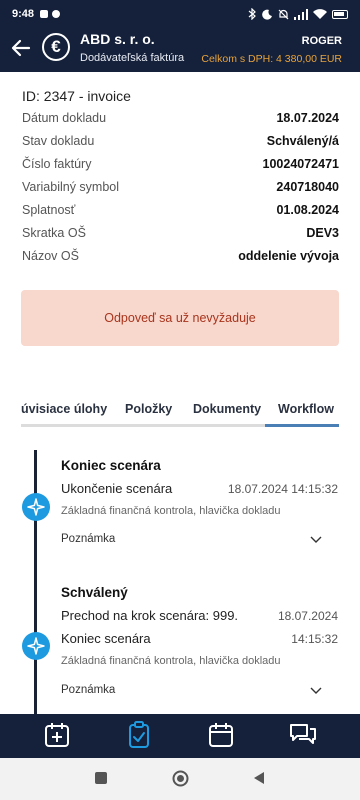 The image size is (360, 800). I want to click on field-row: Skratka OŠ DEV3, so click(180, 233).